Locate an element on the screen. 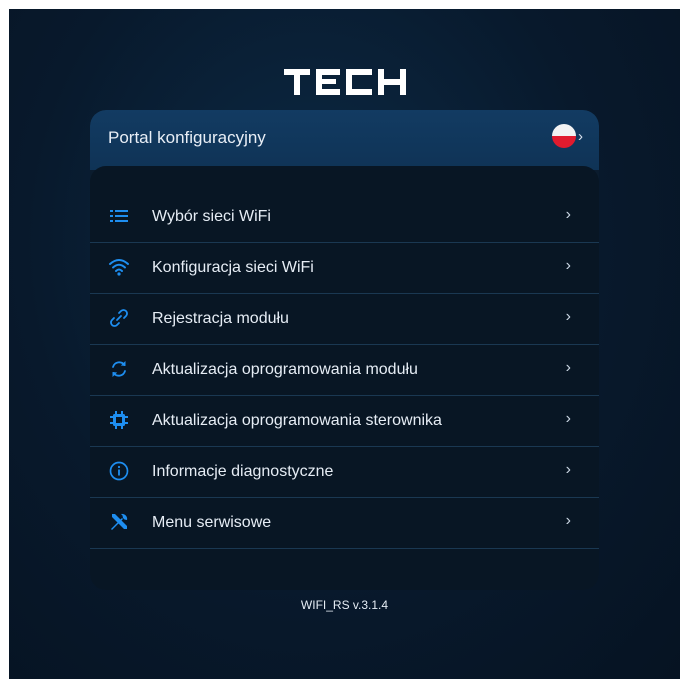 The height and width of the screenshot is (689, 688). menu-item-module-update: Aktualizacja oprogramowania modułu › is located at coordinates (344, 370).